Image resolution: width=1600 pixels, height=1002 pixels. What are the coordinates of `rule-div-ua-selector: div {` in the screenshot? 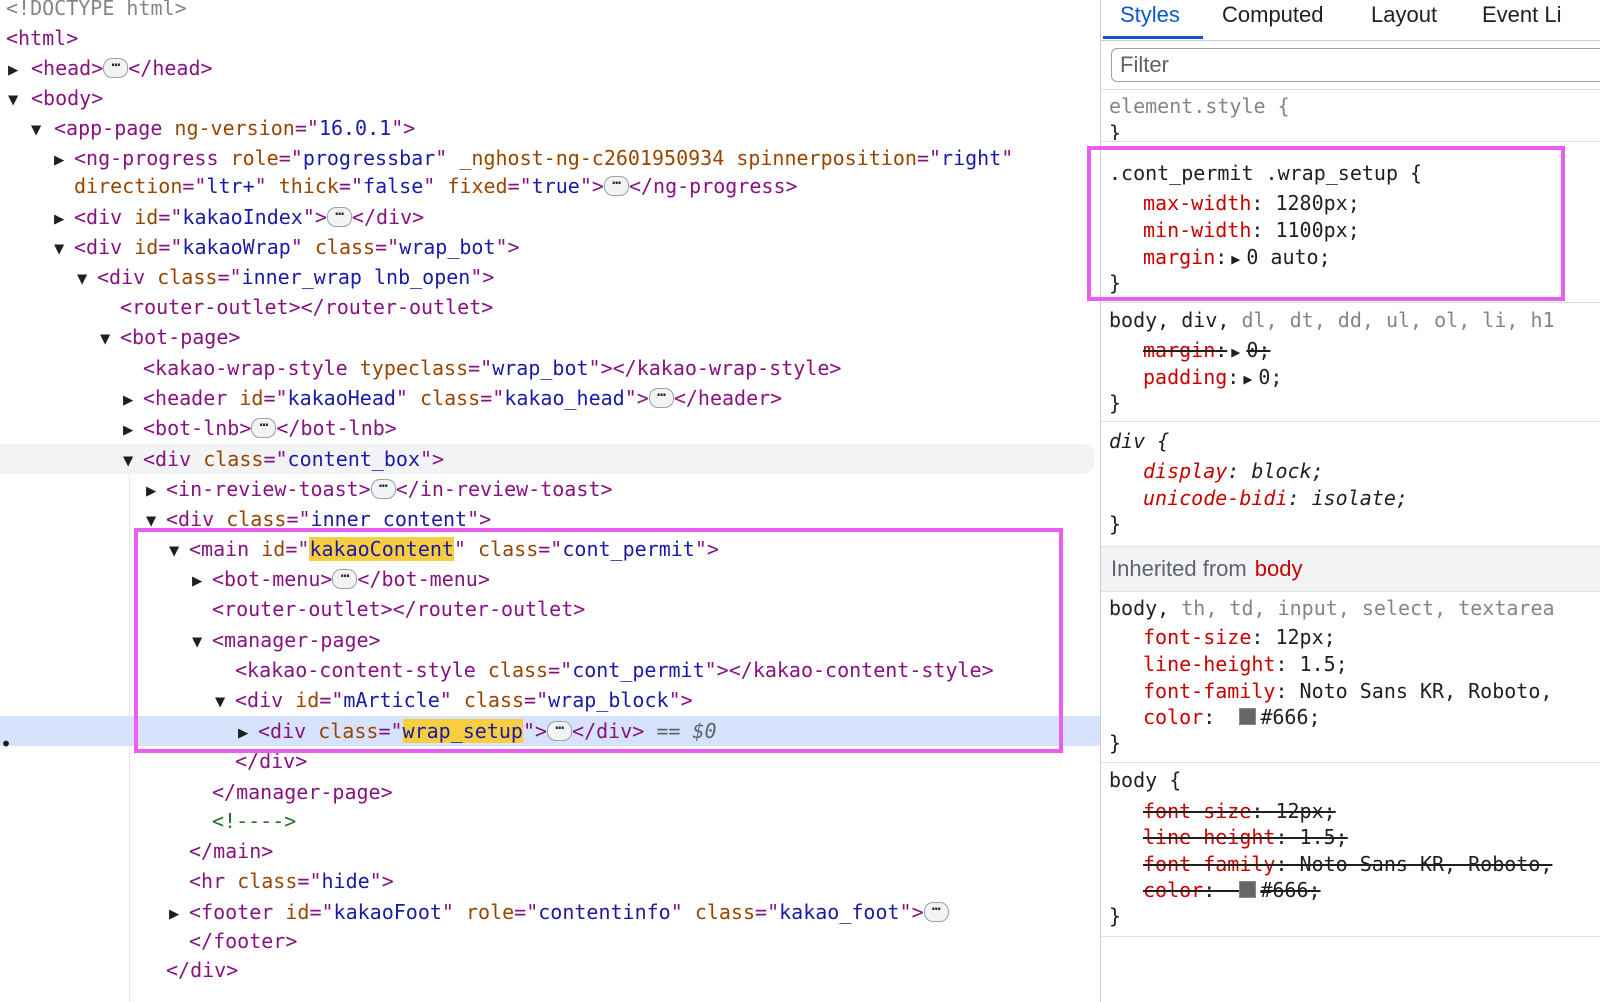 It's located at (1139, 441).